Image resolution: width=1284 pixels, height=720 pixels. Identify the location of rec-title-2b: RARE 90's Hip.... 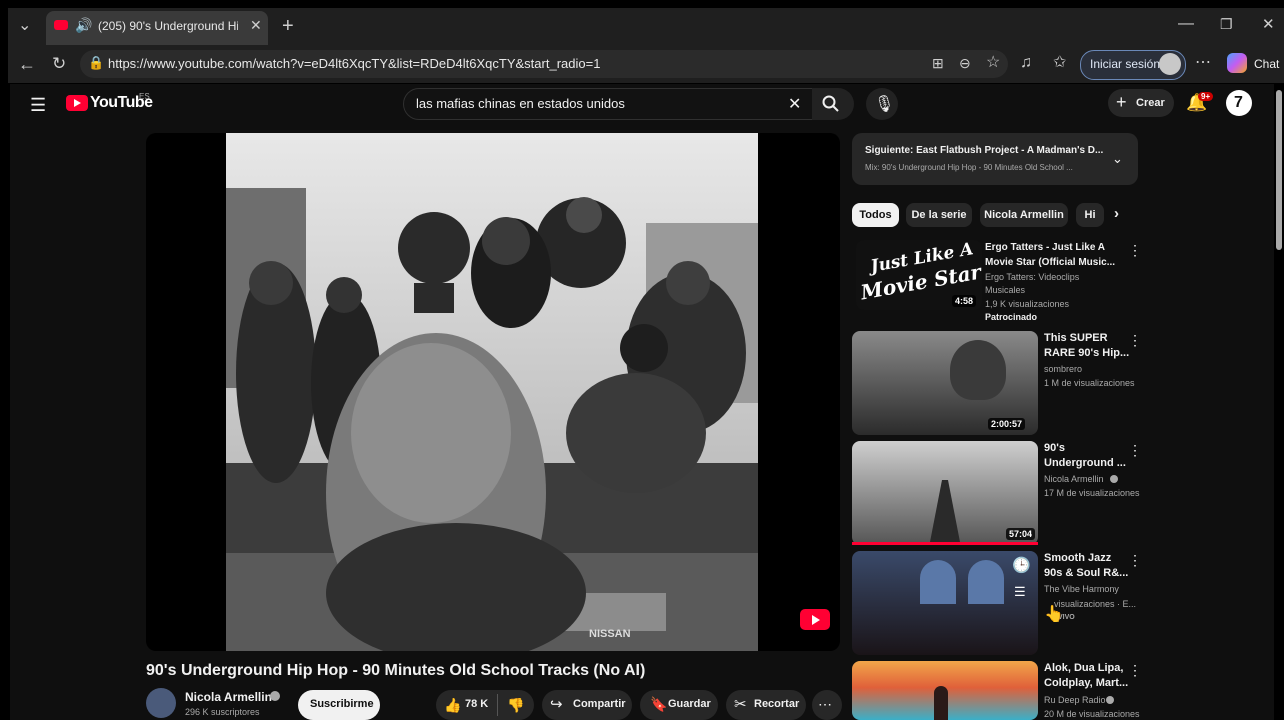
(1089, 353).